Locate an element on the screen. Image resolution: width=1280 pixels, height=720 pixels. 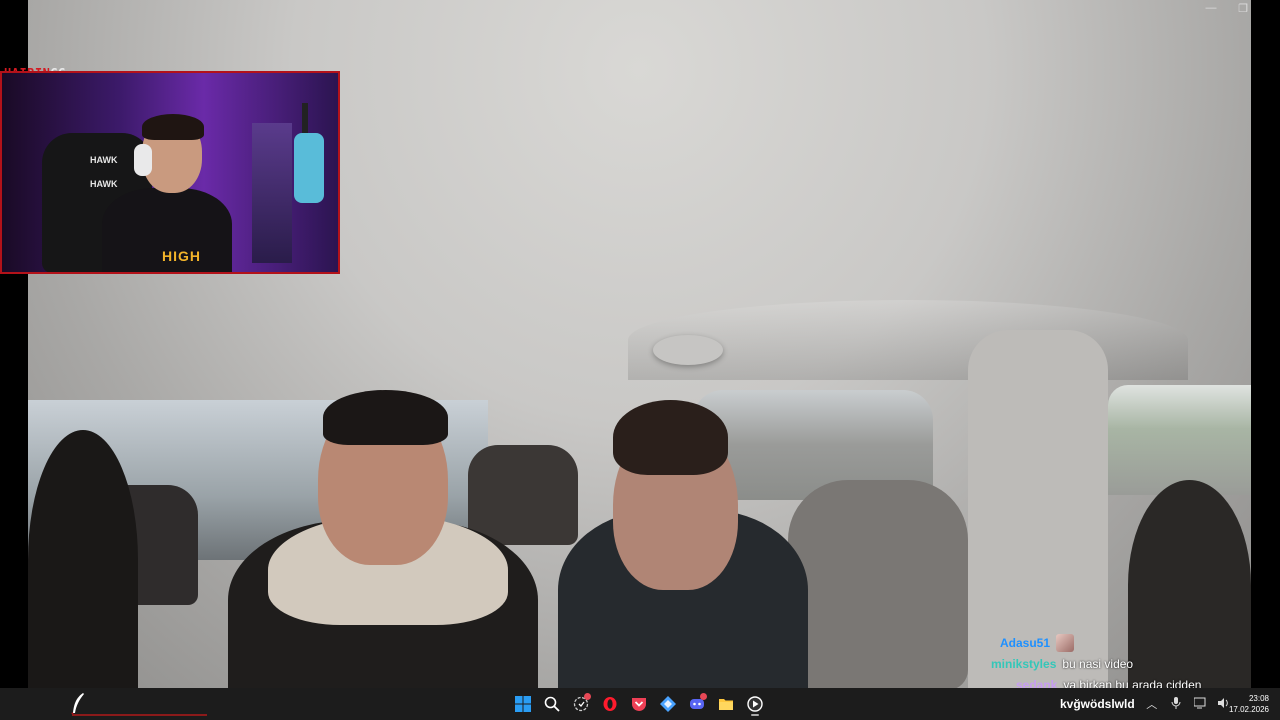
chat-username: Adasu51 is located at coordinates (1025, 642).